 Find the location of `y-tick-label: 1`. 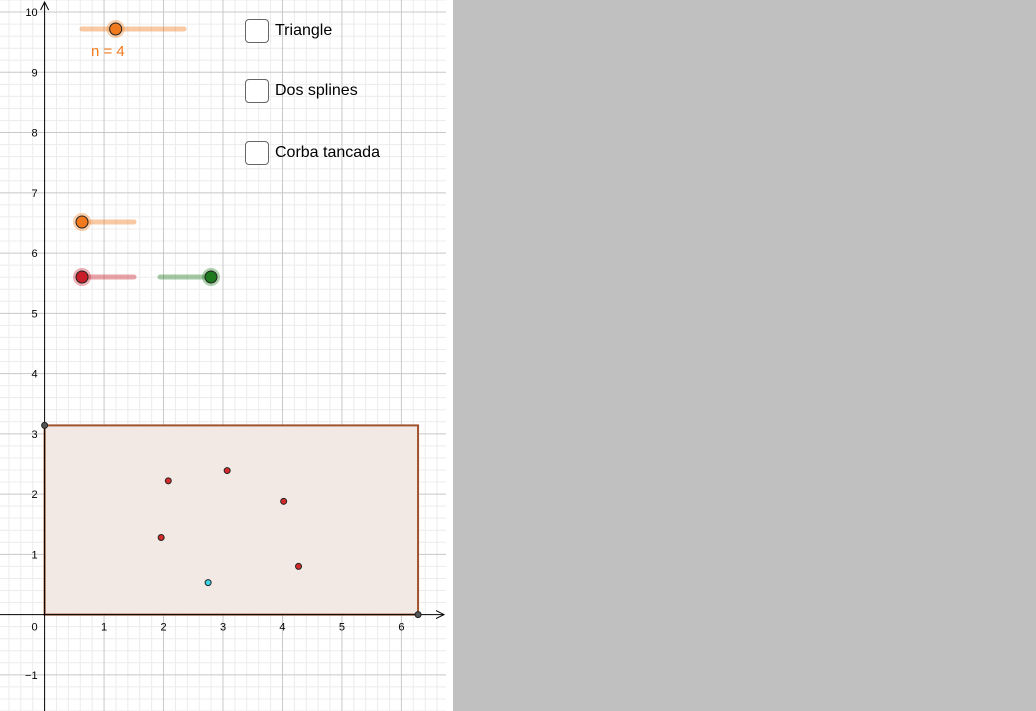

y-tick-label: 1 is located at coordinates (34, 555).